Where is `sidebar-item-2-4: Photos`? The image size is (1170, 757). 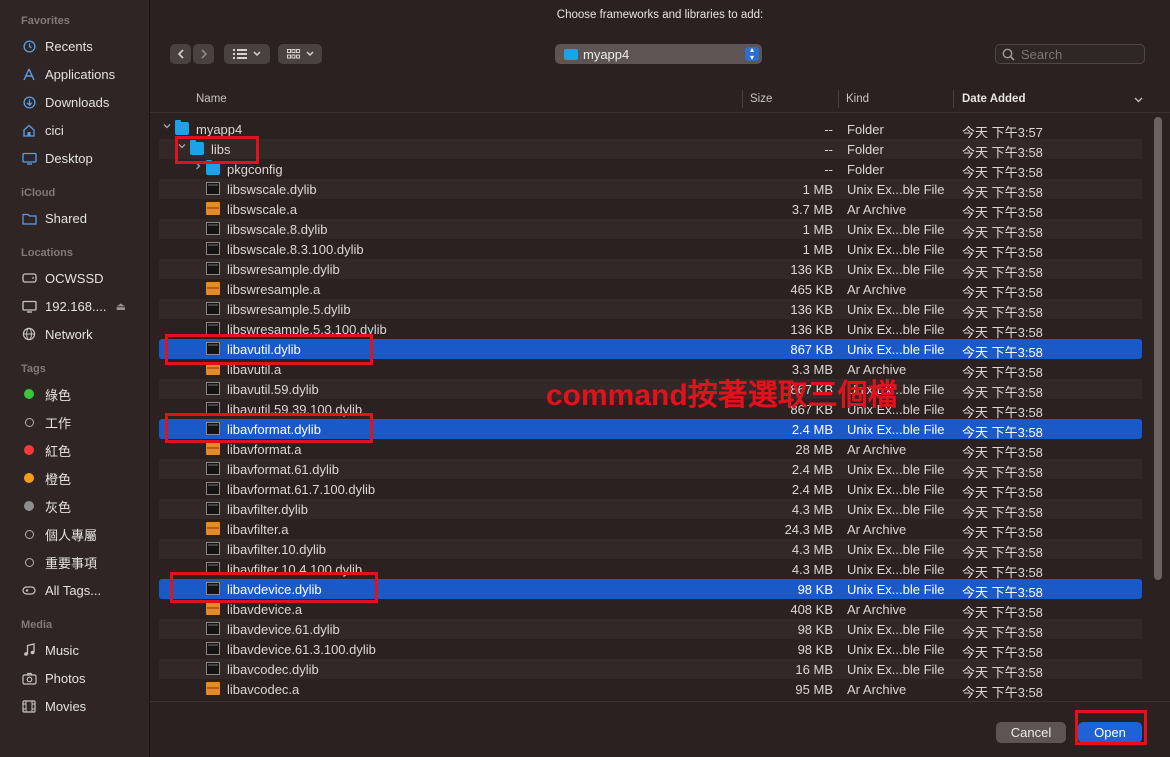 sidebar-item-2-4: Photos is located at coordinates (83, 678).